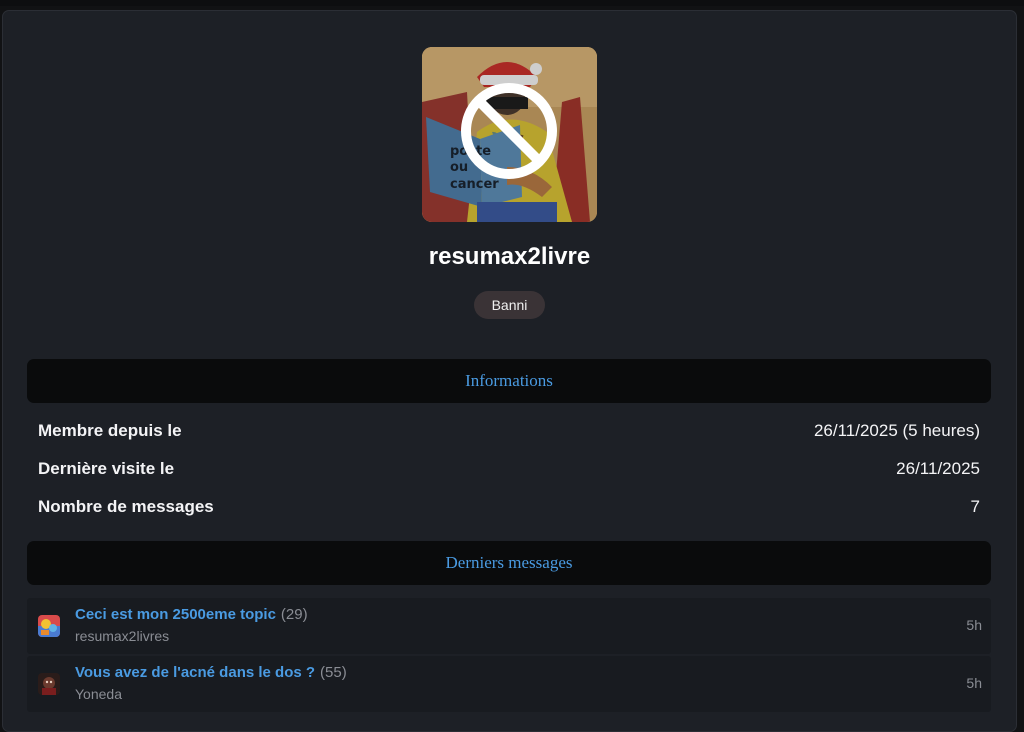  I want to click on message-reply-count: (55), so click(333, 672).